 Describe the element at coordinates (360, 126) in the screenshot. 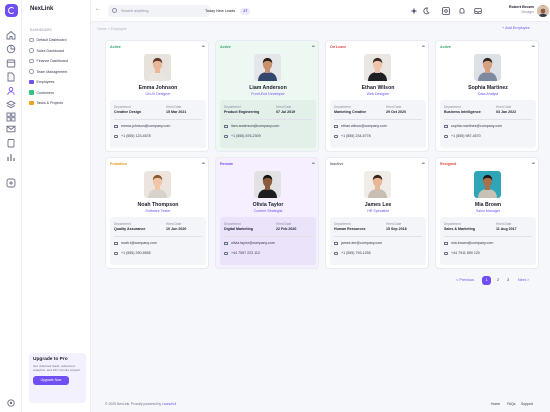

I see `employee-email: ethan.wilson@company.com` at that location.